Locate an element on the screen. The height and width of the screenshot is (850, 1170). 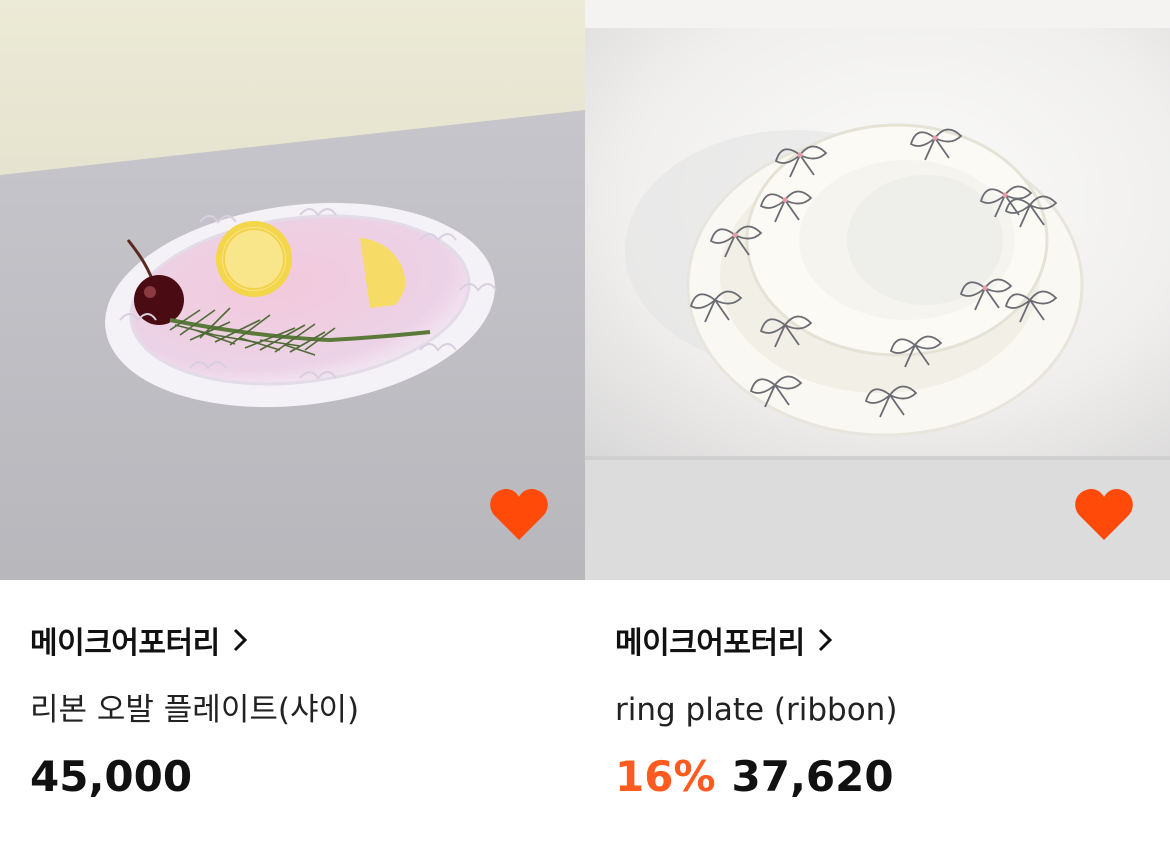
product-info: 메이크어포터리 ring plate (ribbon) 16% 37,620 is located at coordinates (877, 690).